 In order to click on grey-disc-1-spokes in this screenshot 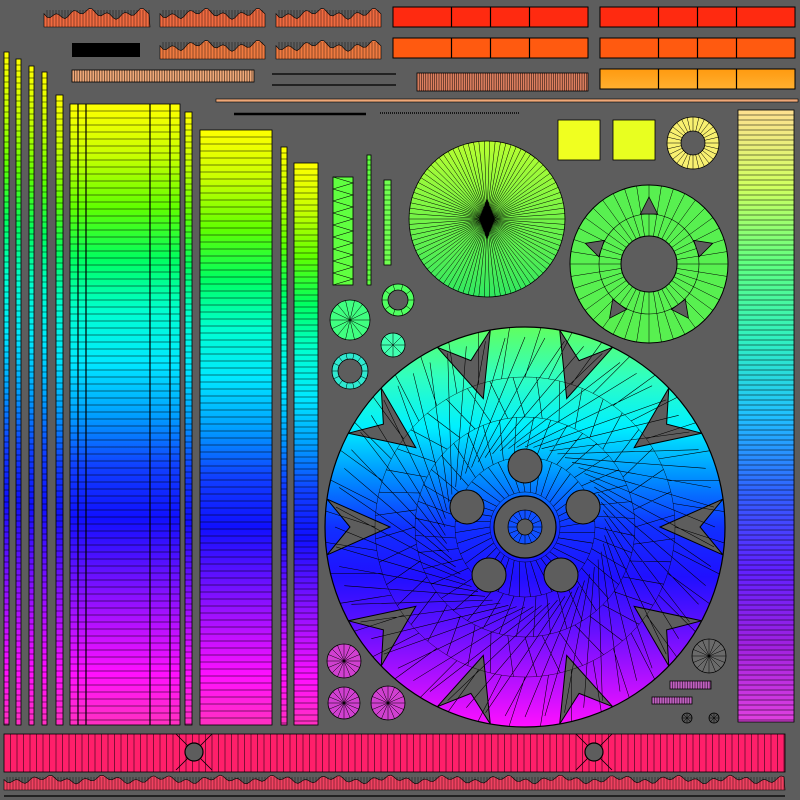, I will do `click(709, 656)`.